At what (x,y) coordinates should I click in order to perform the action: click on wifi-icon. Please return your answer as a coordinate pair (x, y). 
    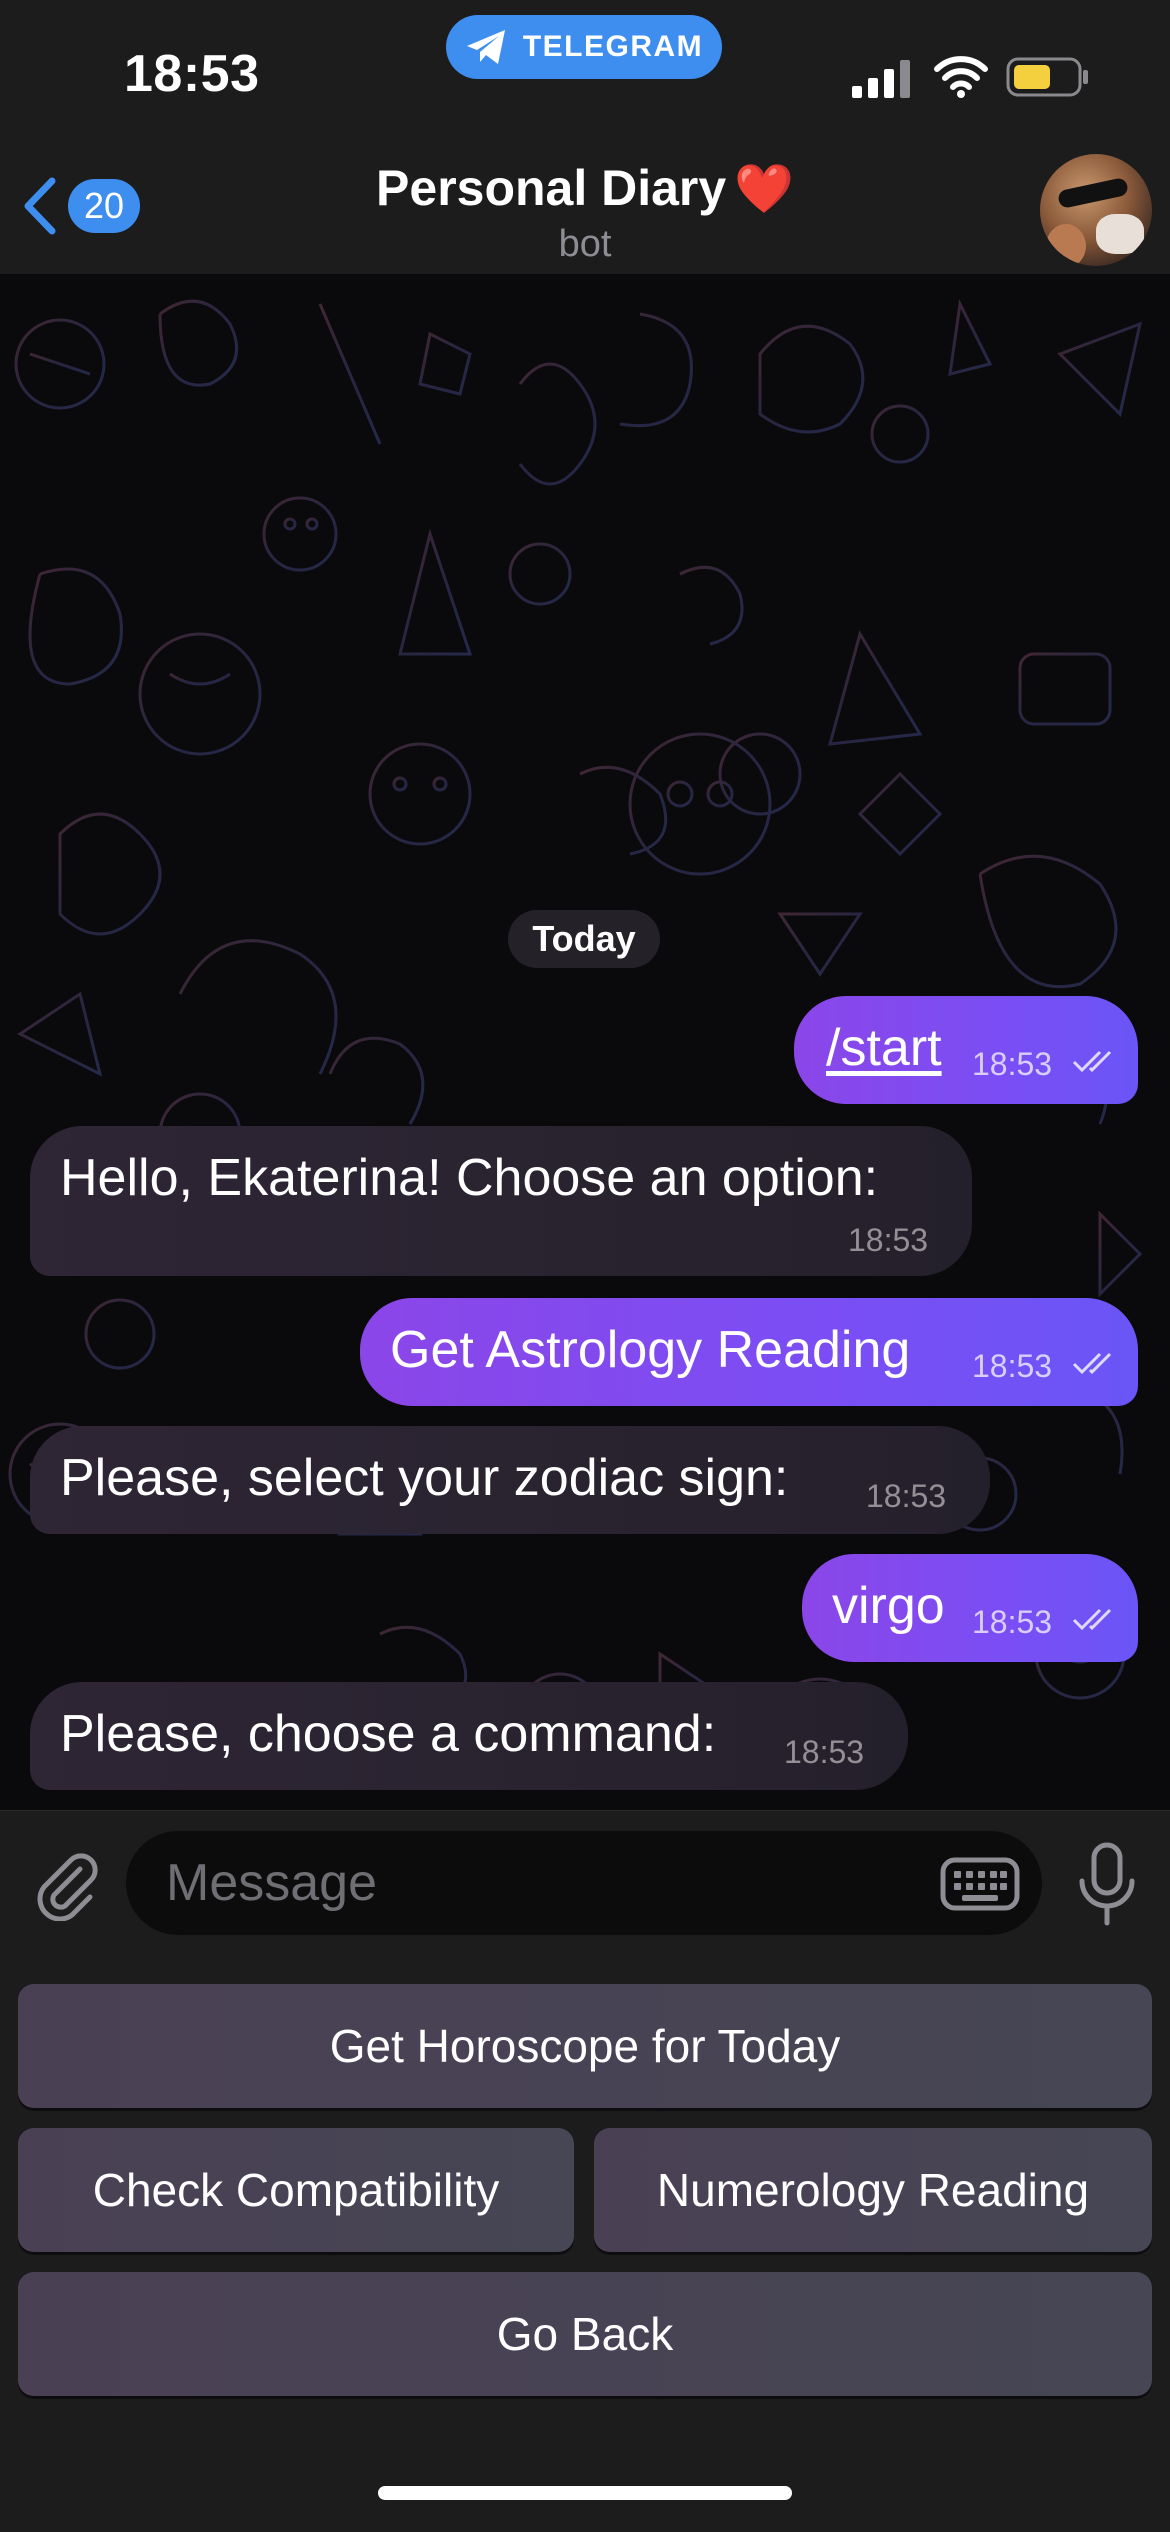
    Looking at the image, I should click on (961, 77).